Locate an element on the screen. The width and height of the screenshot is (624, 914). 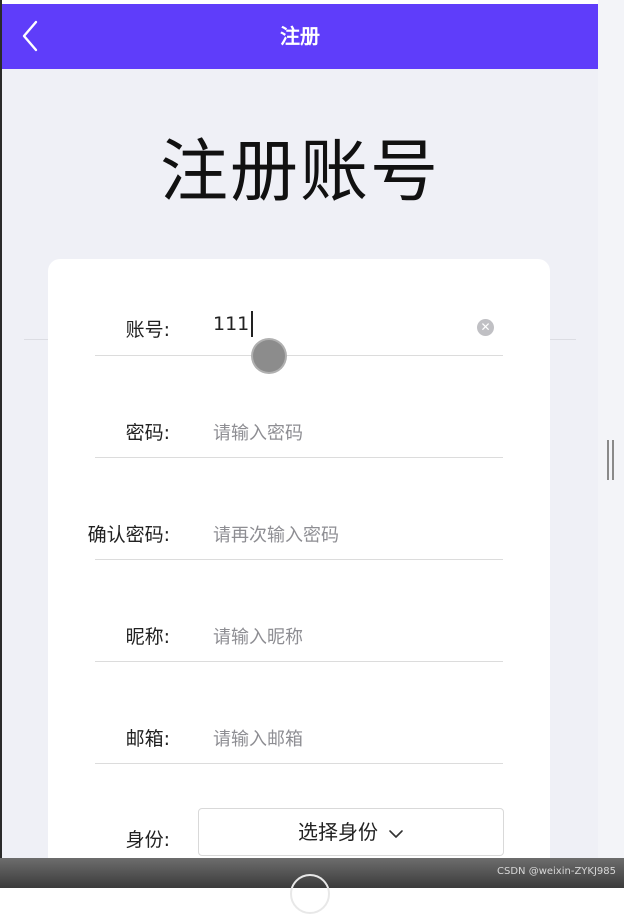
nickname-input: 请输入昵称 is located at coordinates (258, 636).